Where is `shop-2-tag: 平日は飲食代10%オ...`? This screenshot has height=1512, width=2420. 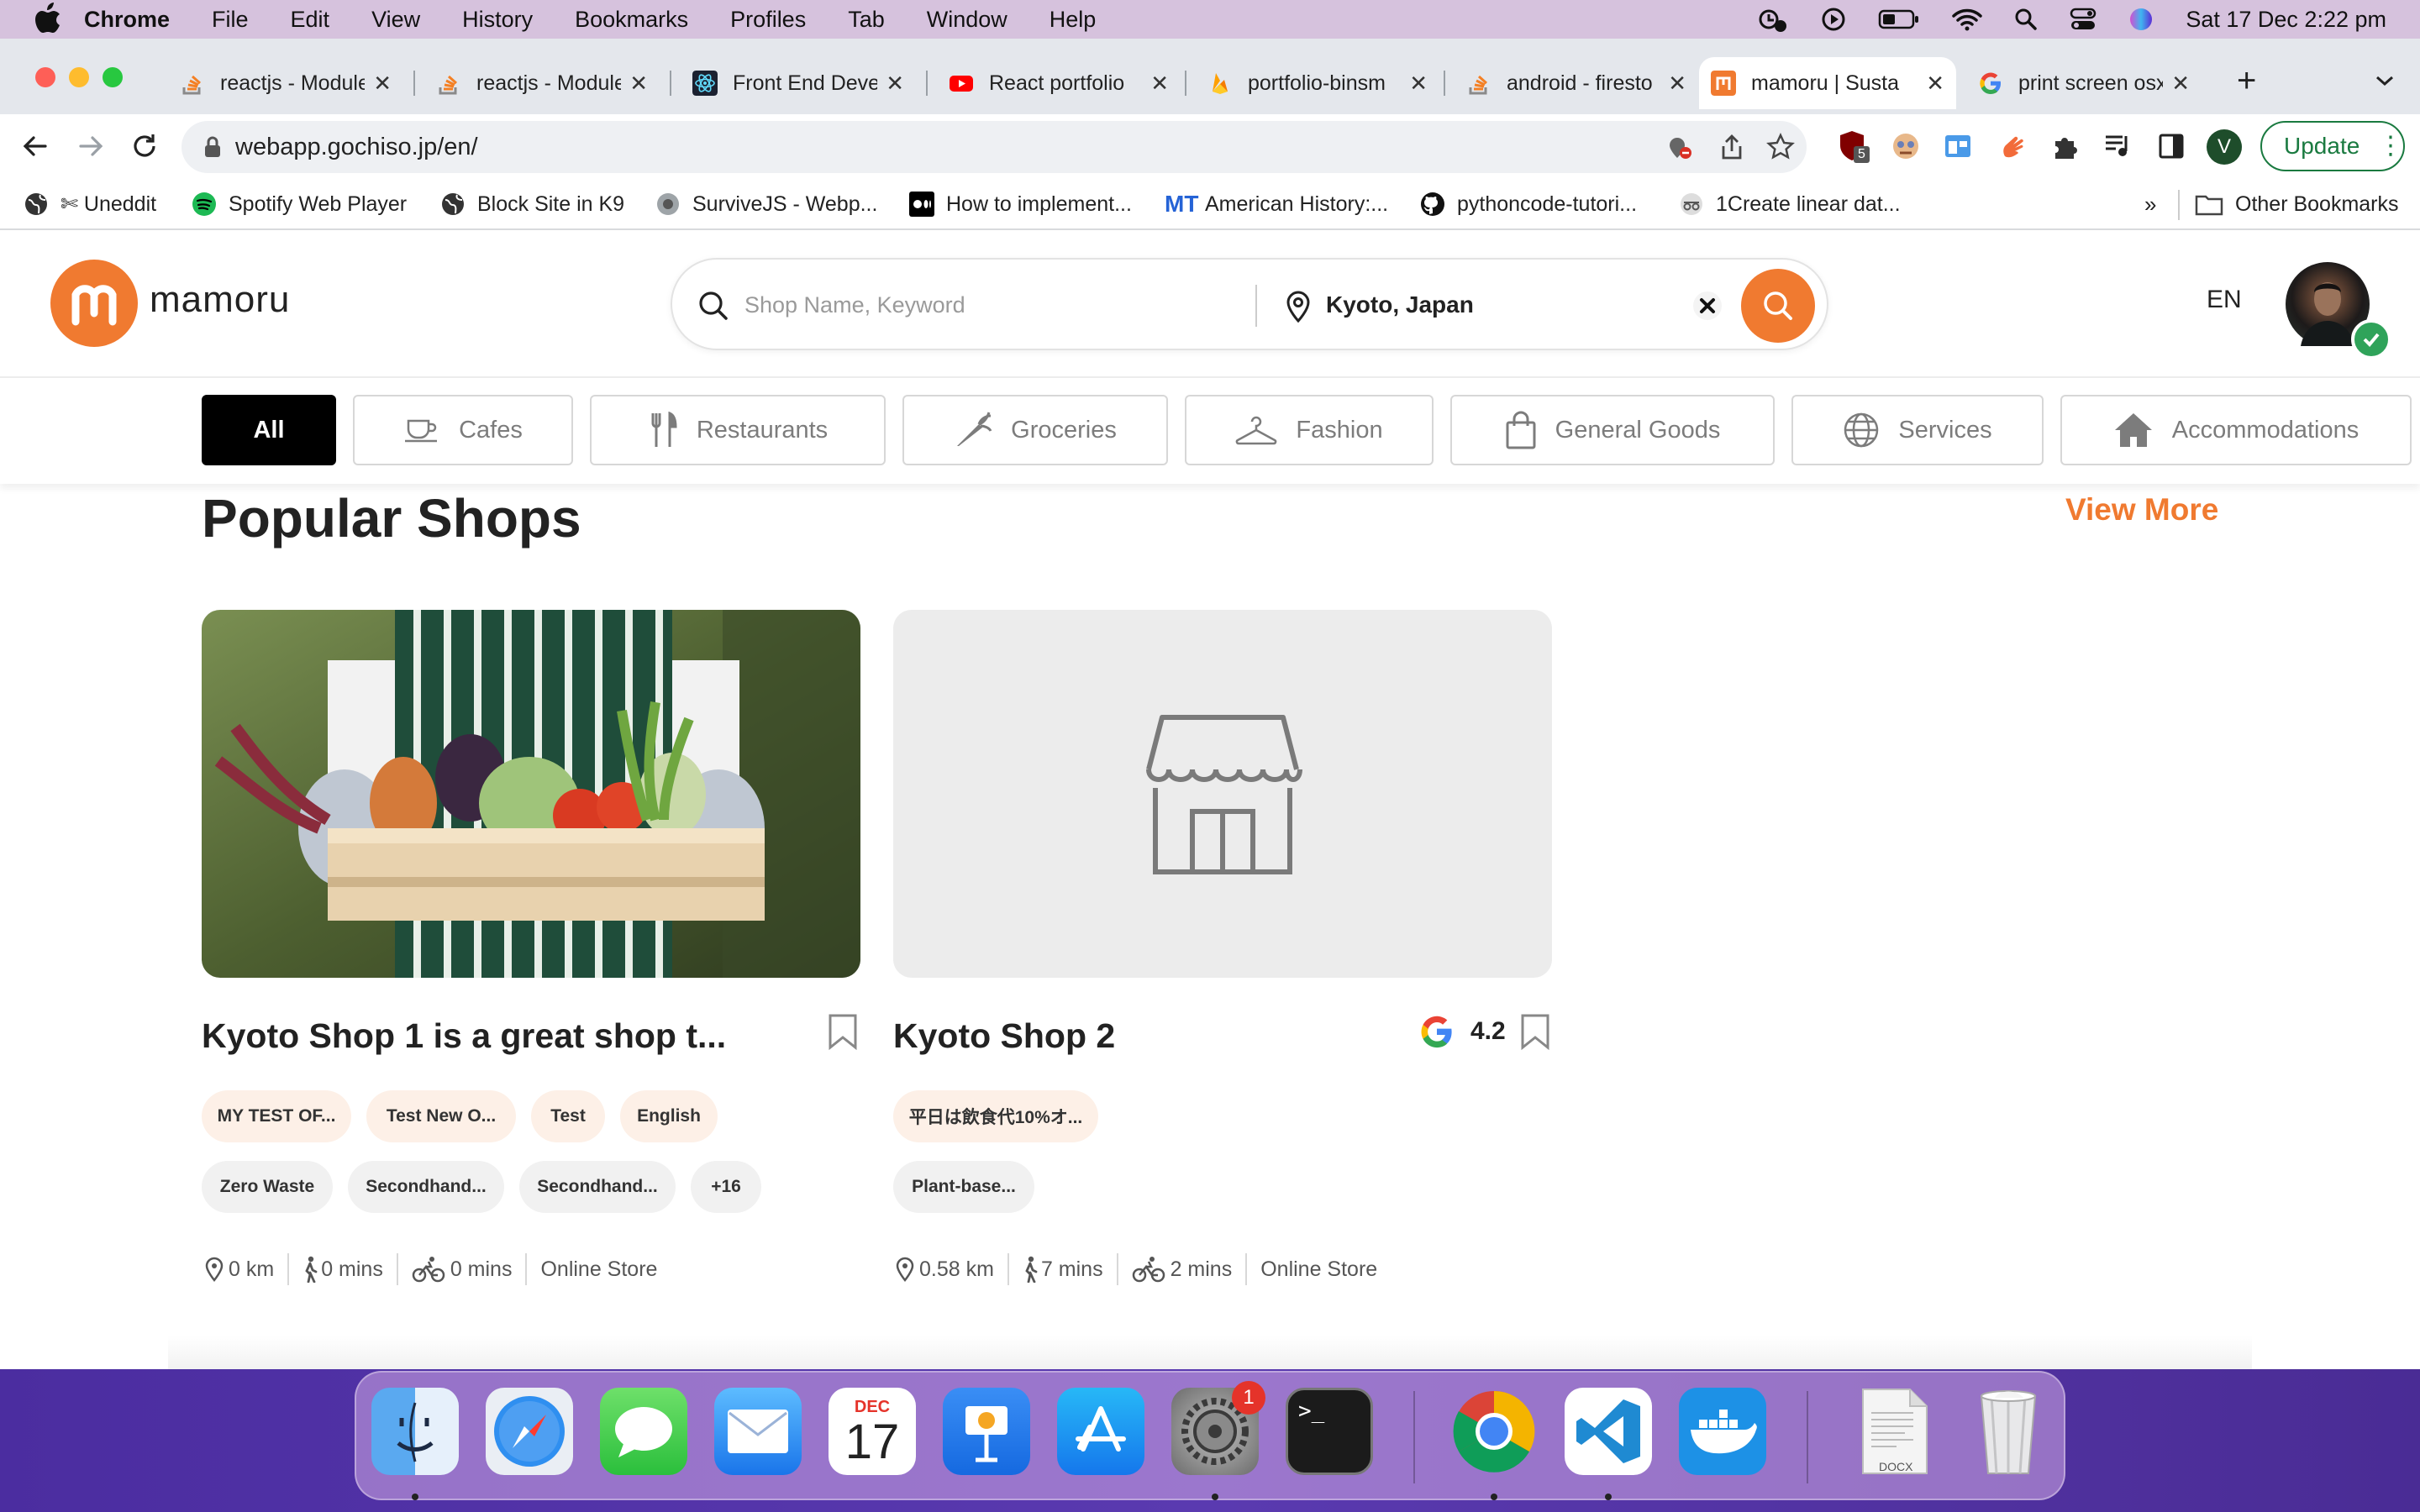
shop-2-tag: 平日は飲食代10%オ... is located at coordinates (995, 1116).